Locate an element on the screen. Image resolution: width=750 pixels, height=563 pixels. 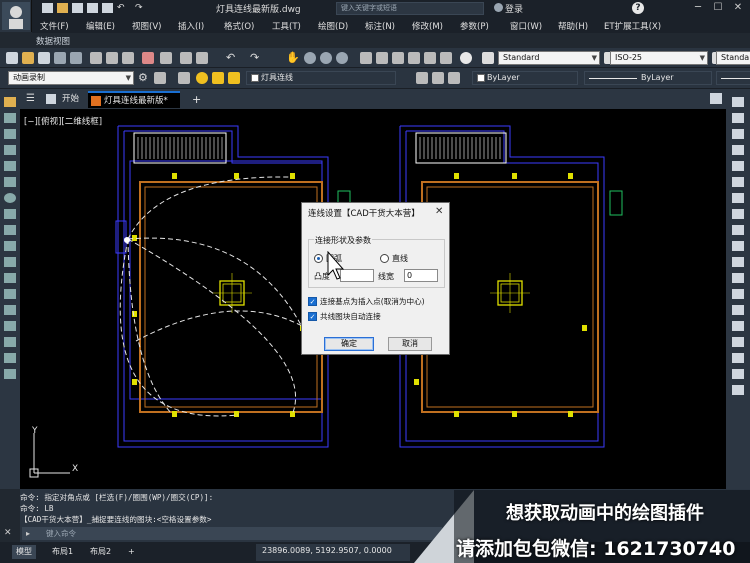
join-icon is located at coordinates (738, 294).